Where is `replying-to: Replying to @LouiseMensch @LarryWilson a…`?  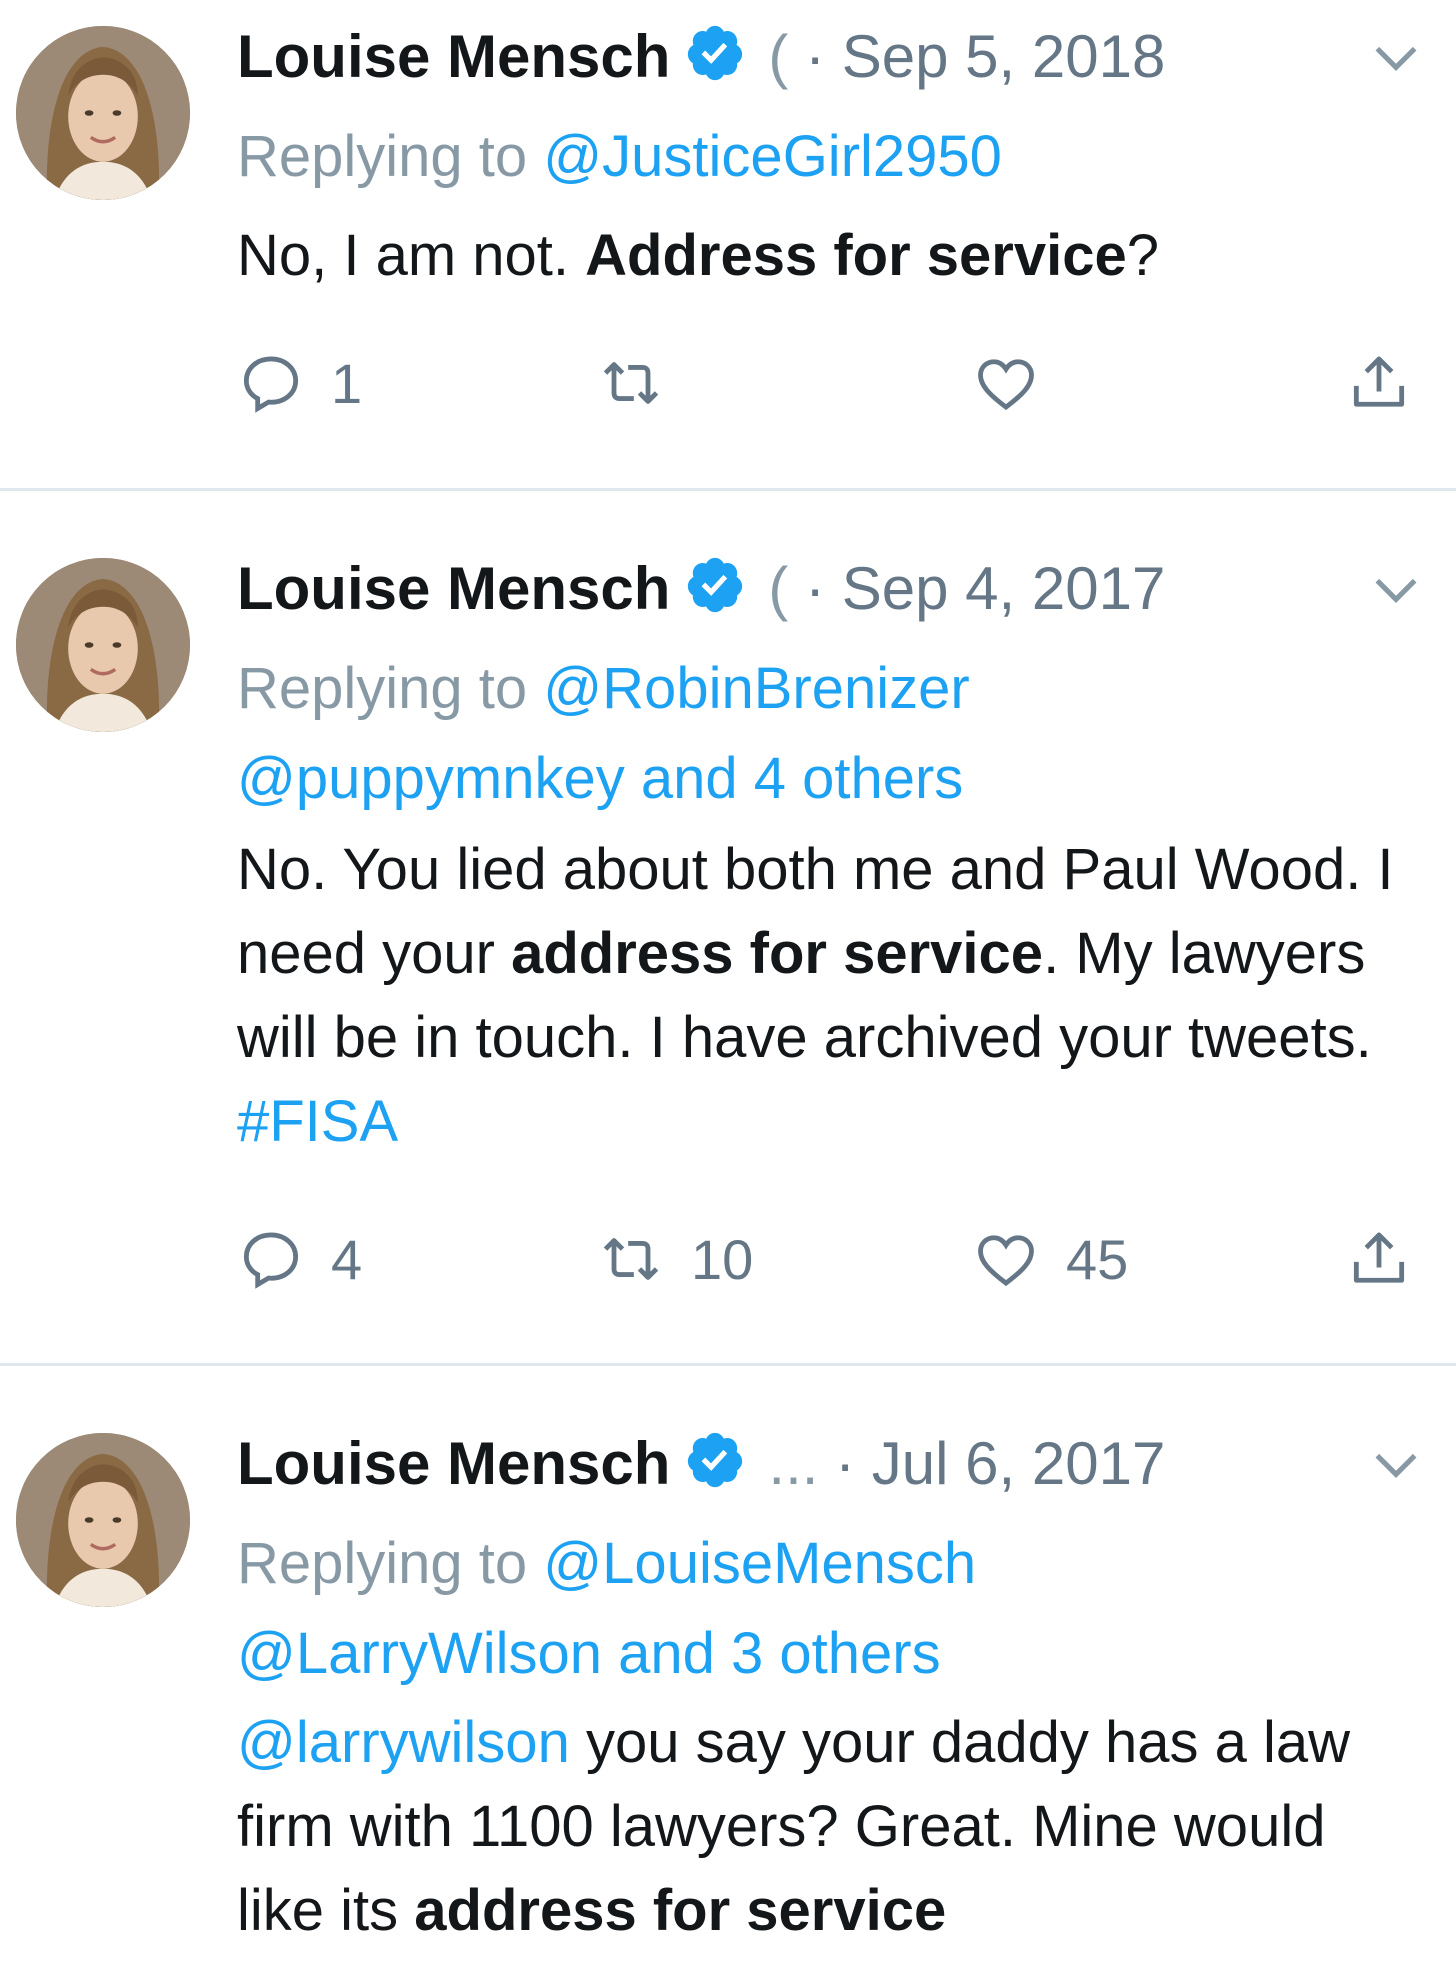
replying-to: Replying to @LouiseMensch @LarryWilson a… is located at coordinates (606, 1609).